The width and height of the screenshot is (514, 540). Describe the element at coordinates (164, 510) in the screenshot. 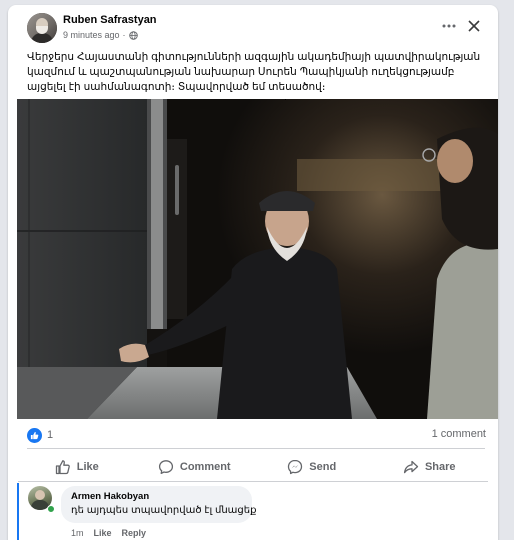

I see `comment-text: դե այդպես տպավորված էլ մնացեք` at that location.